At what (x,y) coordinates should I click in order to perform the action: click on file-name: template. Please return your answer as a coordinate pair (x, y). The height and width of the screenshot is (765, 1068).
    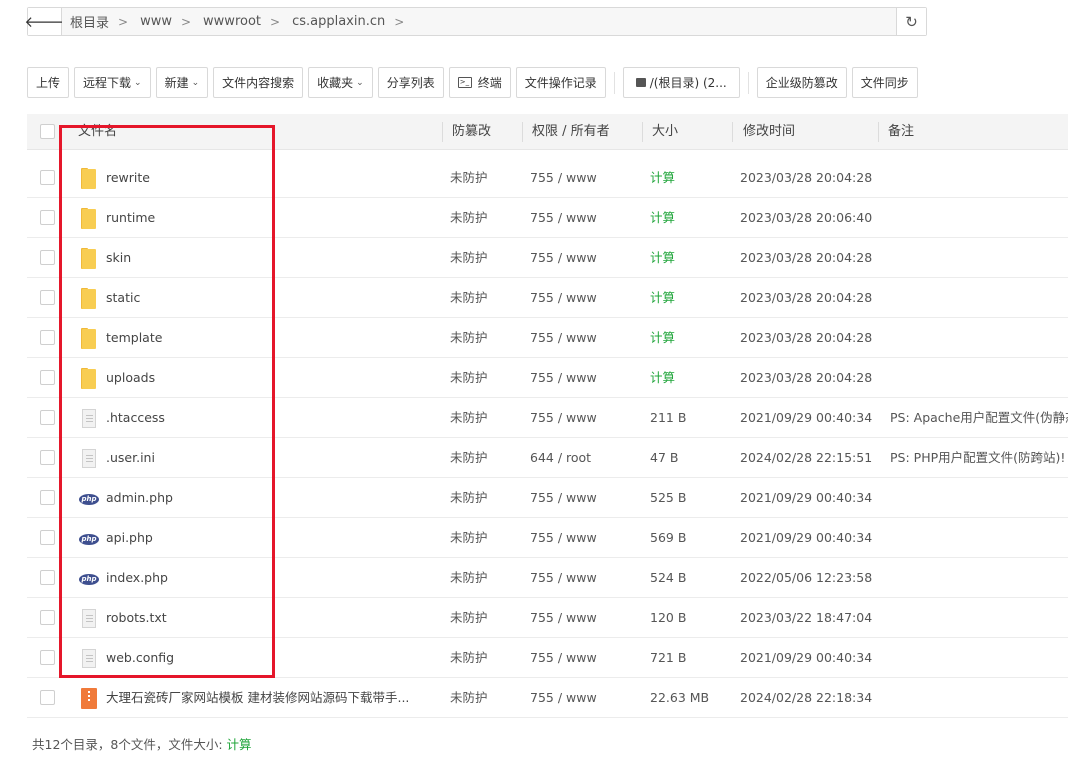
    Looking at the image, I should click on (134, 338).